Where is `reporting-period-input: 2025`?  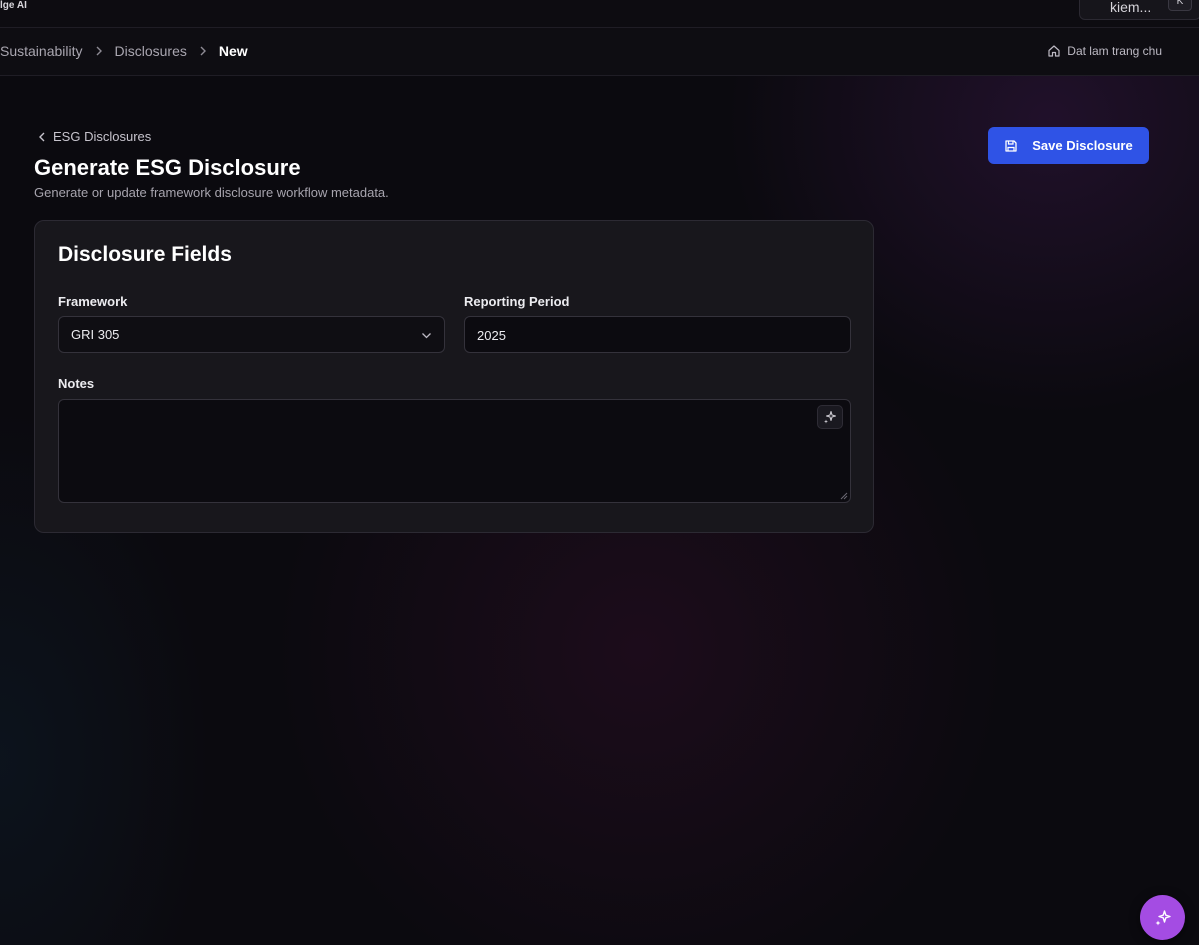
reporting-period-input: 2025 is located at coordinates (657, 334).